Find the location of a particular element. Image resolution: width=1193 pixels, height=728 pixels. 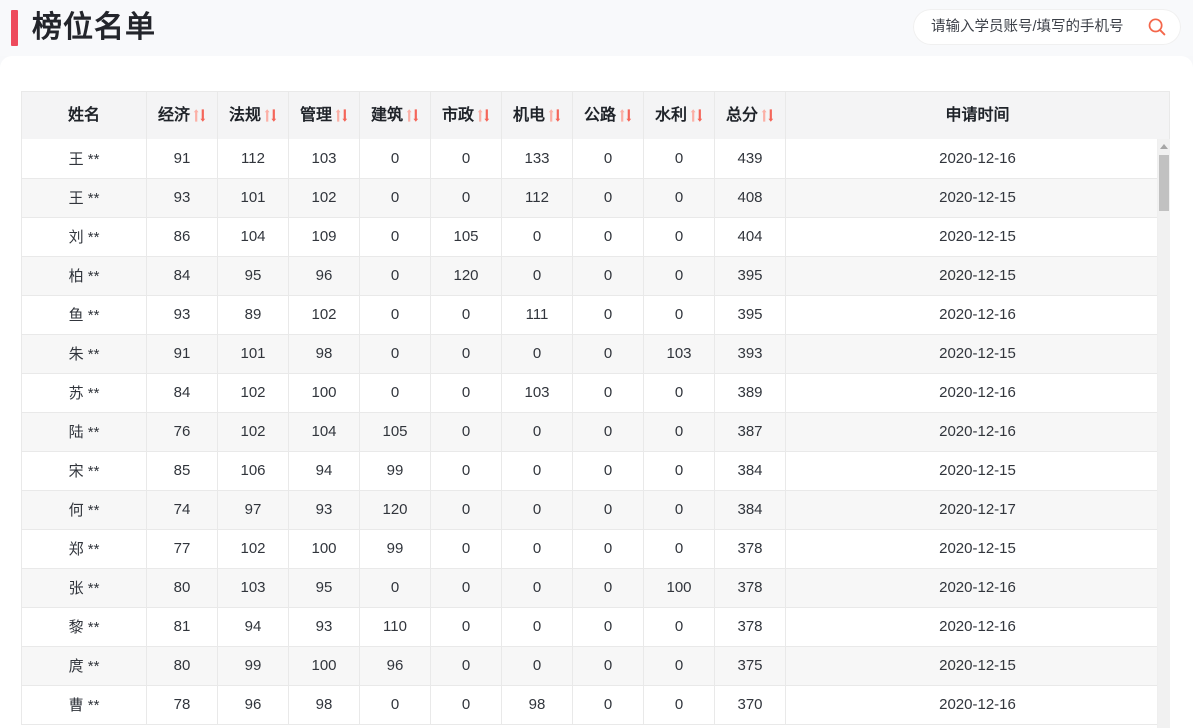

column-header-label: 申请时间 is located at coordinates (977, 115).